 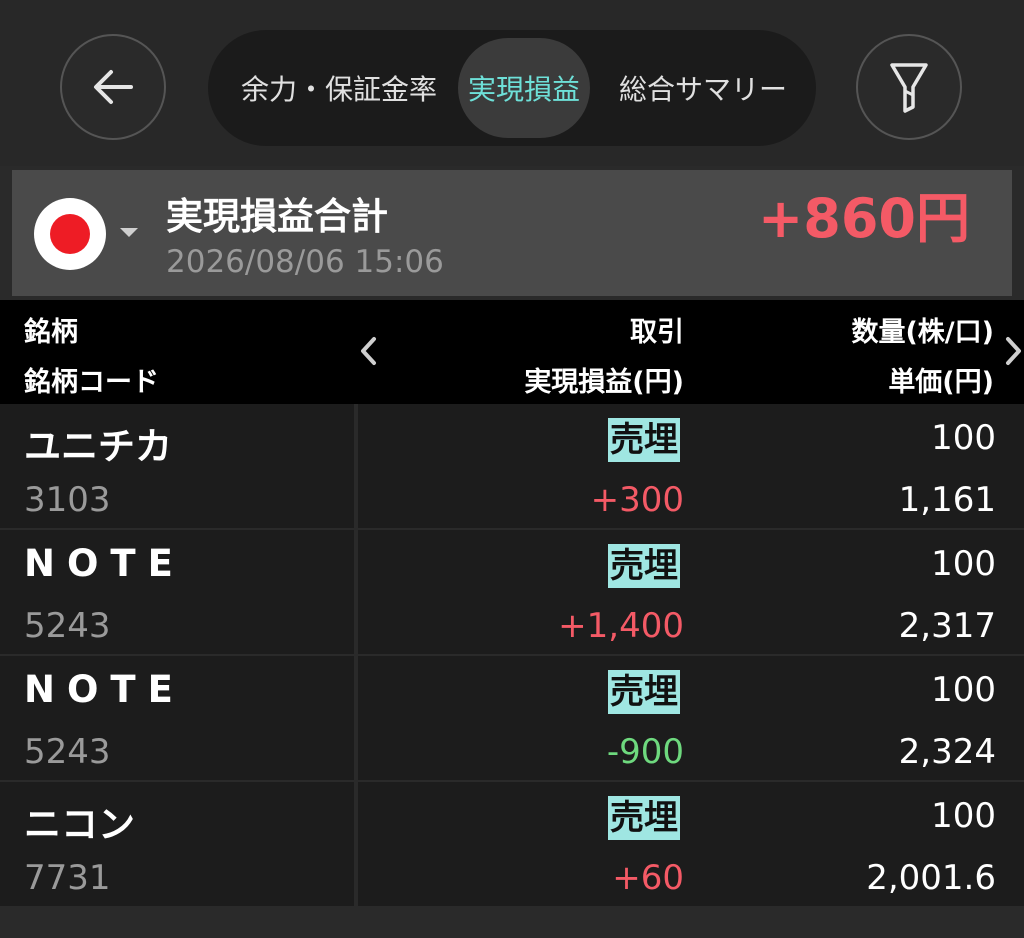 I want to click on realized-pnl-value: -900, so click(x=645, y=752).